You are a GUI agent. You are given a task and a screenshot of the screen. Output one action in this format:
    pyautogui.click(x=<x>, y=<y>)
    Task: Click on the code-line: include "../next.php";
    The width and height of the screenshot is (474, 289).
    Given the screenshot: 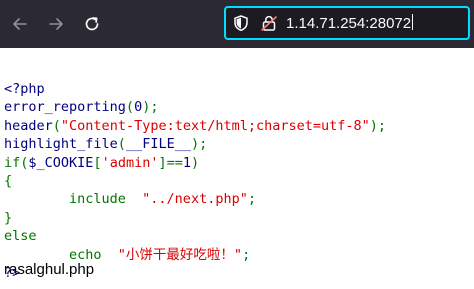 What is the action you would take?
    pyautogui.click(x=195, y=199)
    